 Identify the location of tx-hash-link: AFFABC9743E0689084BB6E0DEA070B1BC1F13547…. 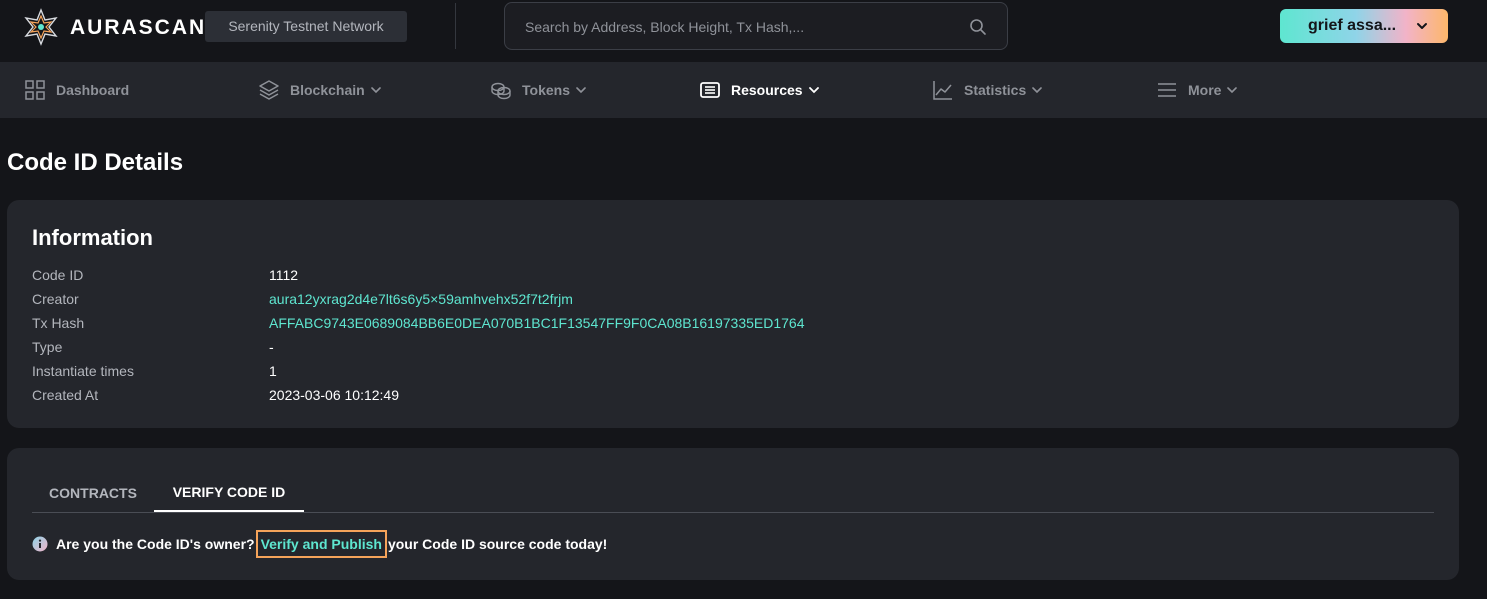
(536, 323).